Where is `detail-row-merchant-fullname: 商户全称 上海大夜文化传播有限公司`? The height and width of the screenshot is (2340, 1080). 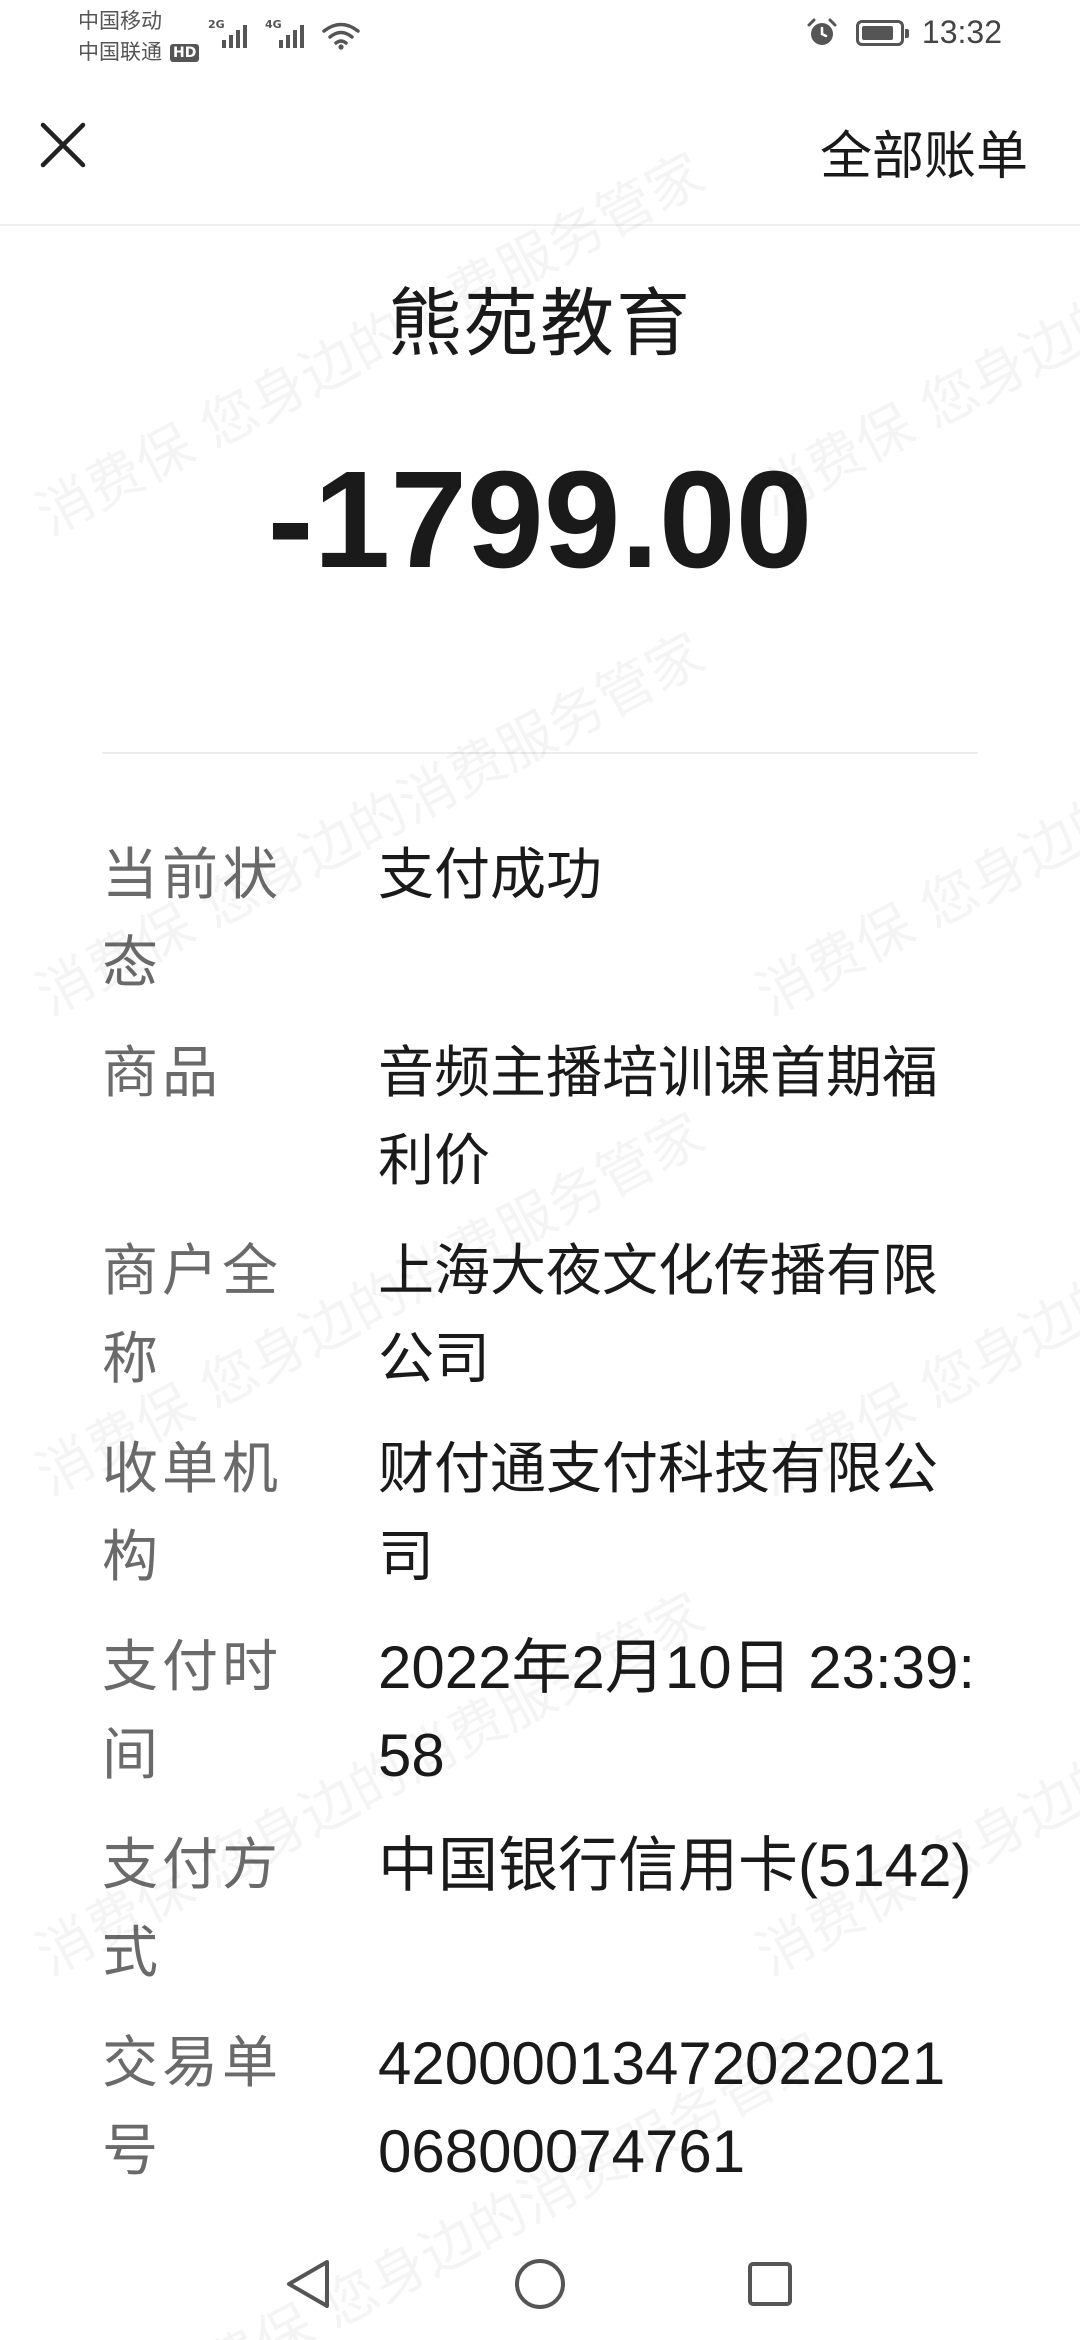
detail-row-merchant-fullname: 商户全称 上海大夜文化传播有限公司 is located at coordinates (540, 1316).